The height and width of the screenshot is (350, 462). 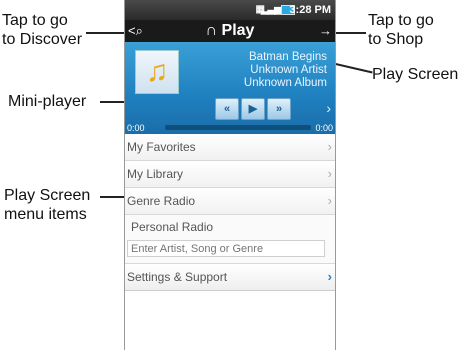 I want to click on signal-icon: ▂▃▅, so click(x=271, y=9).